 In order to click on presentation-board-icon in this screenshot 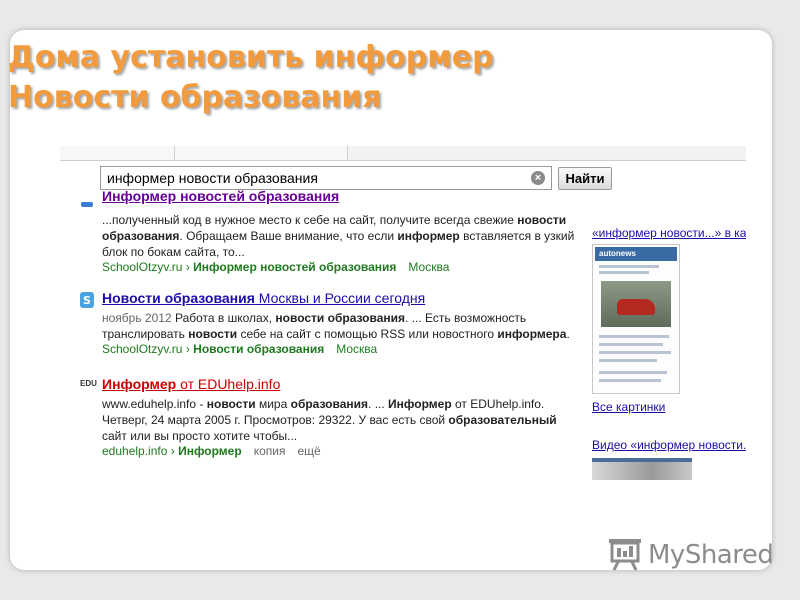, I will do `click(625, 555)`.